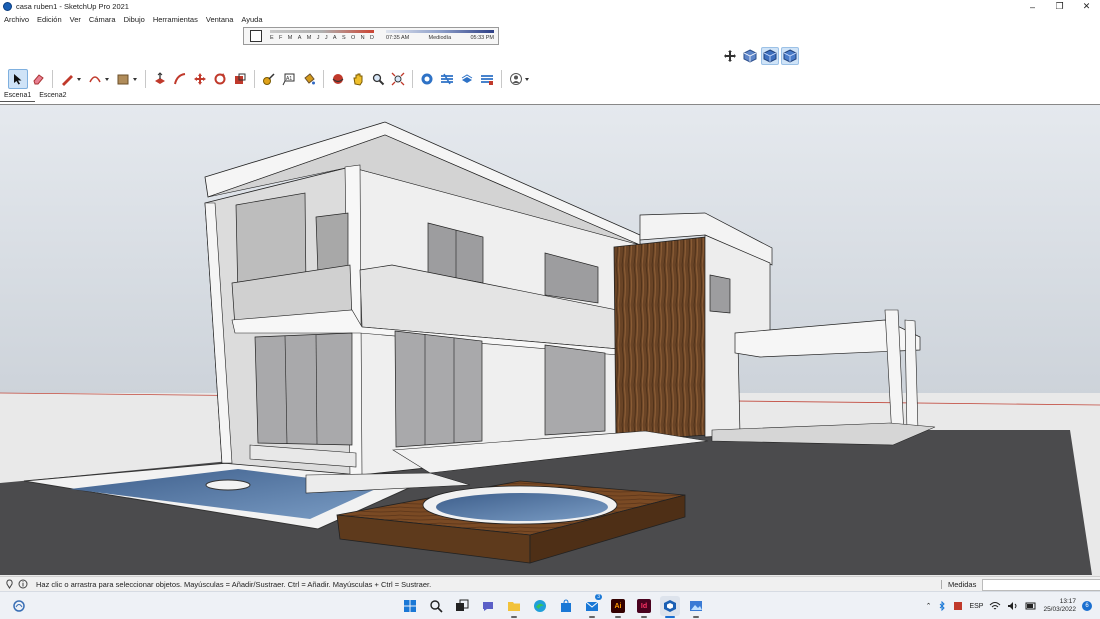 Image resolution: width=1100 pixels, height=619 pixels. What do you see at coordinates (256, 36) in the screenshot?
I see `shadow-toggle-icon` at bounding box center [256, 36].